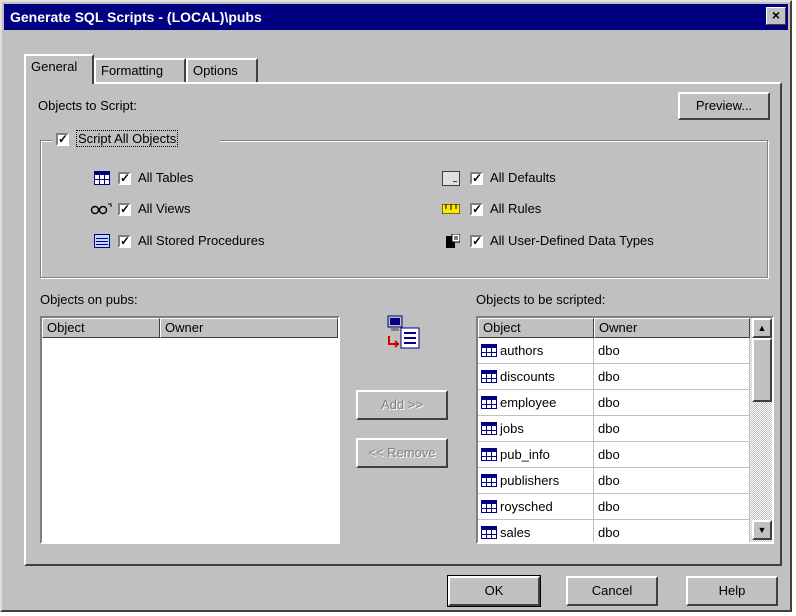 The image size is (796, 616). What do you see at coordinates (201, 240) in the screenshot?
I see `all-stored-procedures-label: All Stored Procedures` at bounding box center [201, 240].